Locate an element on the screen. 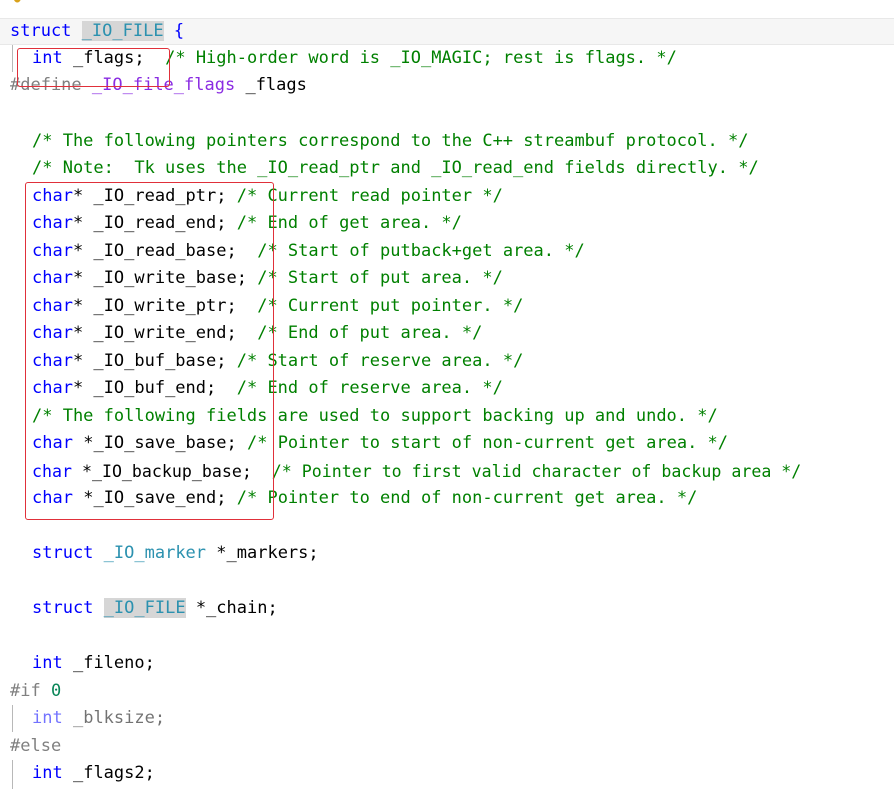 Image resolution: width=894 pixels, height=789 pixels. comment: /* End of get area. */ is located at coordinates (349, 223).